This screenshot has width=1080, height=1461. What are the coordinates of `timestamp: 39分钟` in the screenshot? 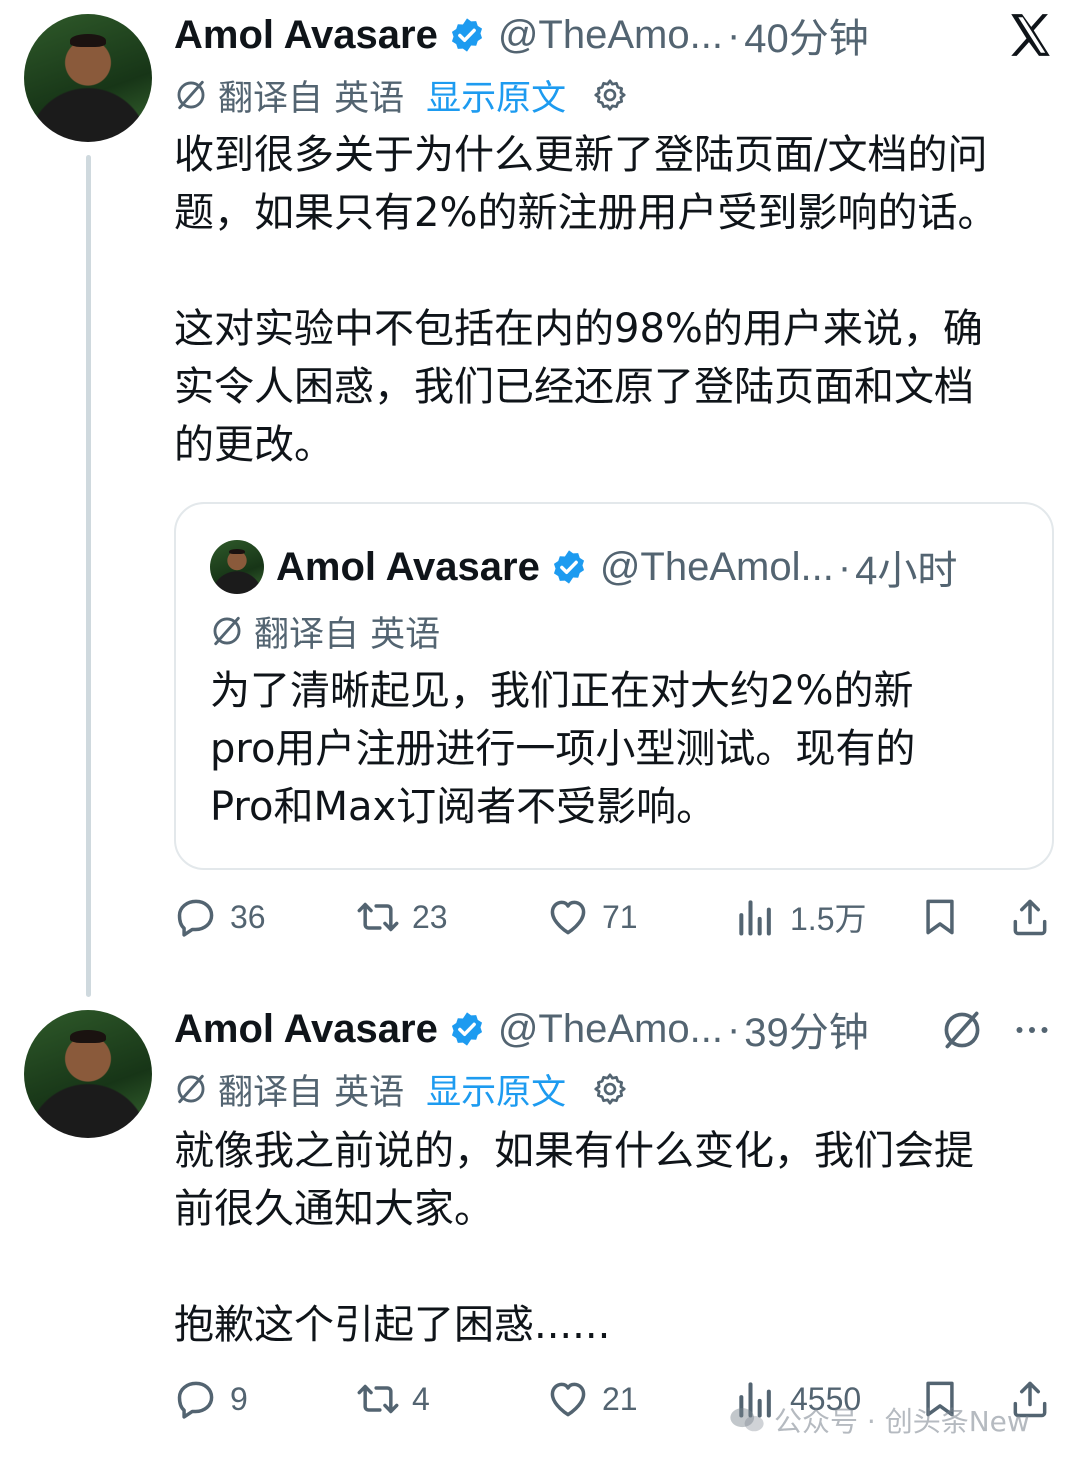 It's located at (806, 1029).